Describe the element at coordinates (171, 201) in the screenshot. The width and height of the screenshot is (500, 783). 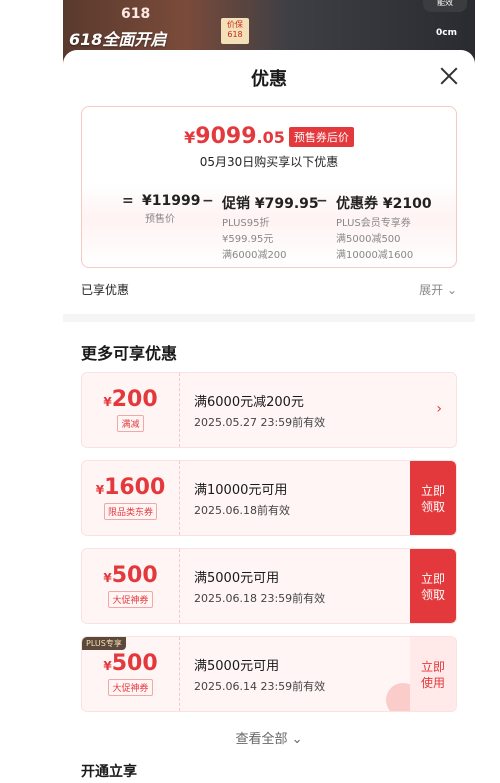
I see `presale-price: ¥11999` at that location.